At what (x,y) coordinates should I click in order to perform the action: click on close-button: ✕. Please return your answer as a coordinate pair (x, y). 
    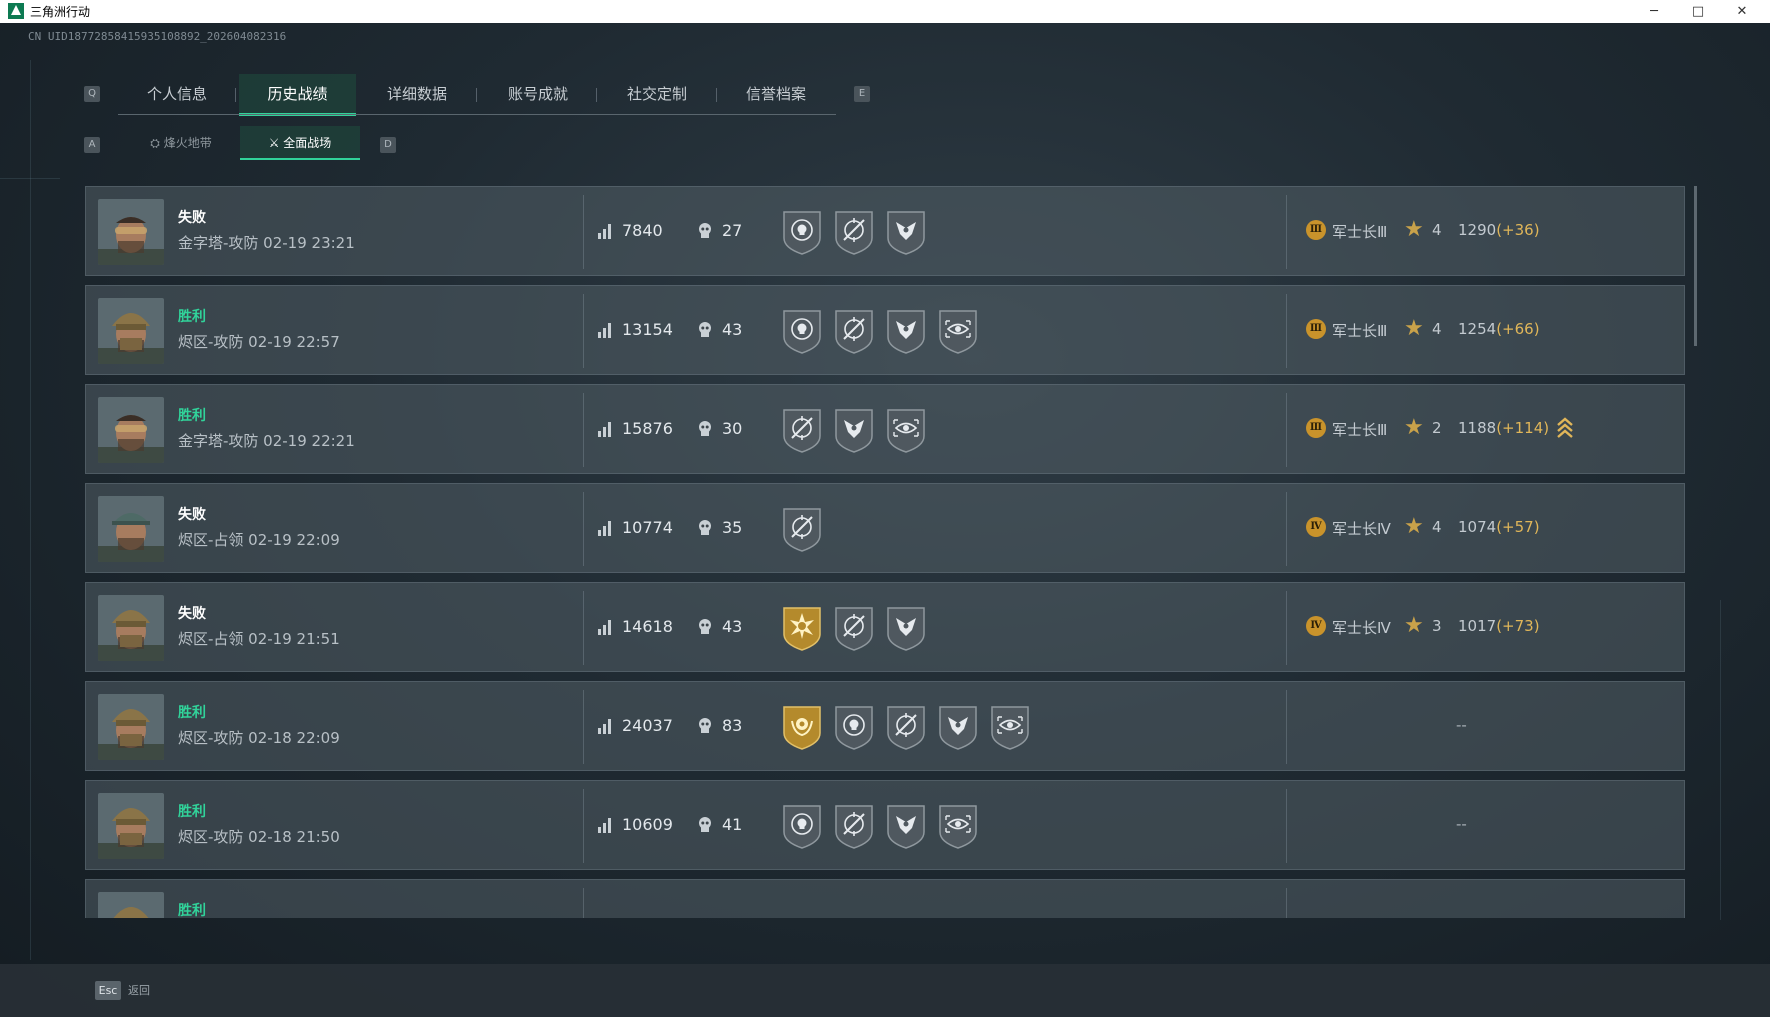
    Looking at the image, I should click on (1742, 11).